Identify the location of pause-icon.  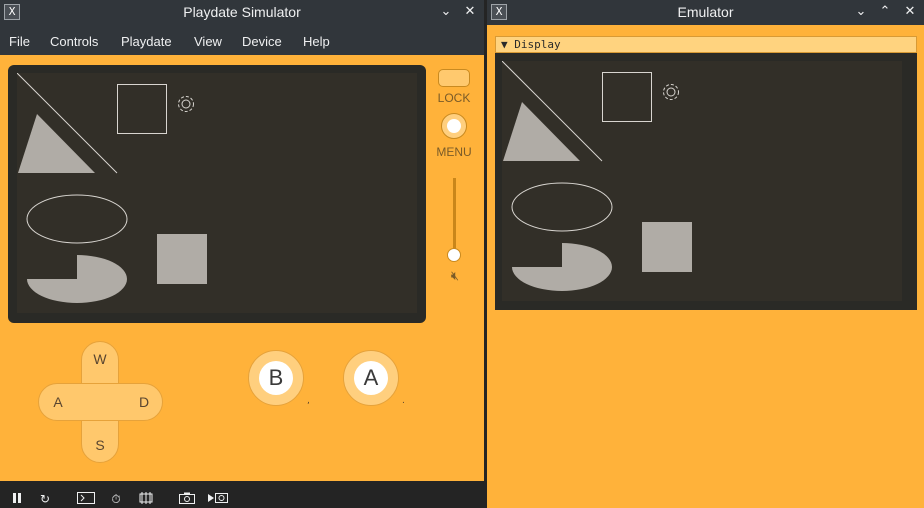
(17, 499).